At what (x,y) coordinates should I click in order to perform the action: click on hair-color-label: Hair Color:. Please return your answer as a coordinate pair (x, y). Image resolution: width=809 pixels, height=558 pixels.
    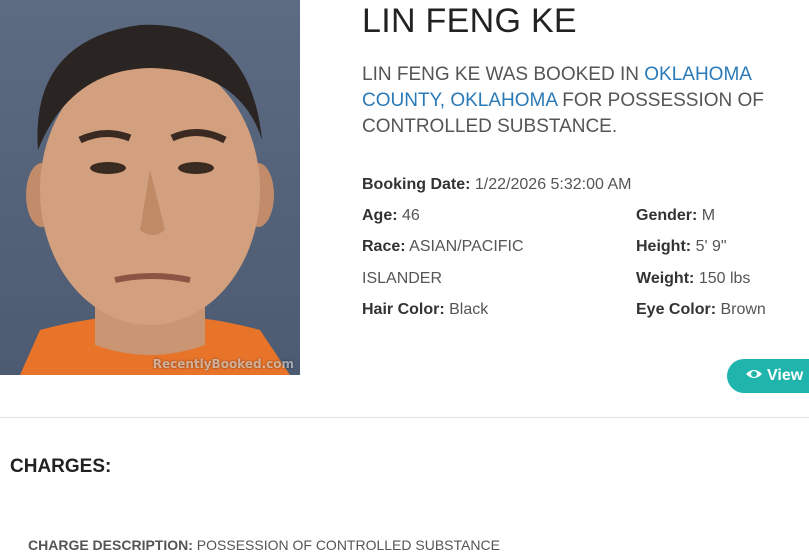
    Looking at the image, I should click on (403, 309).